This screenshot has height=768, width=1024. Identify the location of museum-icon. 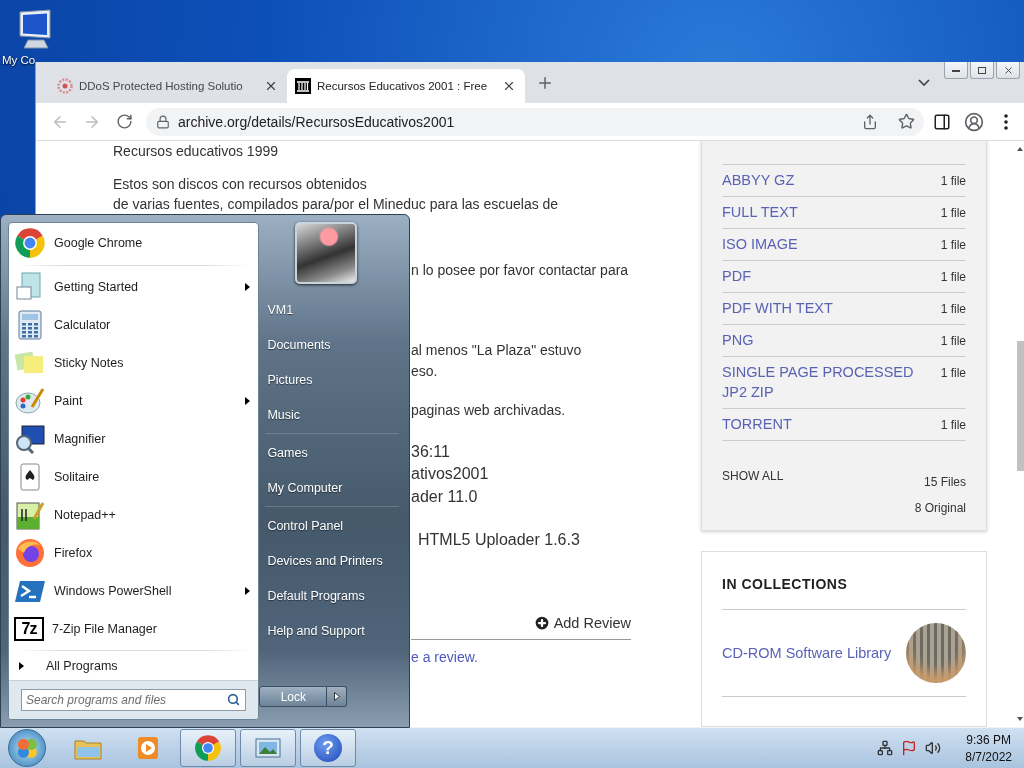
(303, 86).